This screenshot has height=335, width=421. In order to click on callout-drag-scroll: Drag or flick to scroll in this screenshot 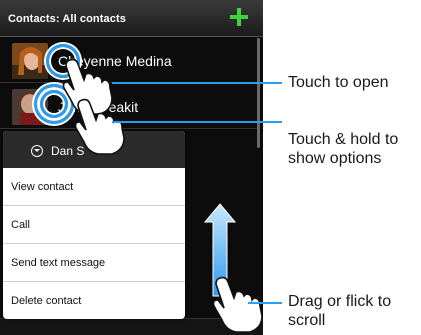, I will do `click(339, 311)`.